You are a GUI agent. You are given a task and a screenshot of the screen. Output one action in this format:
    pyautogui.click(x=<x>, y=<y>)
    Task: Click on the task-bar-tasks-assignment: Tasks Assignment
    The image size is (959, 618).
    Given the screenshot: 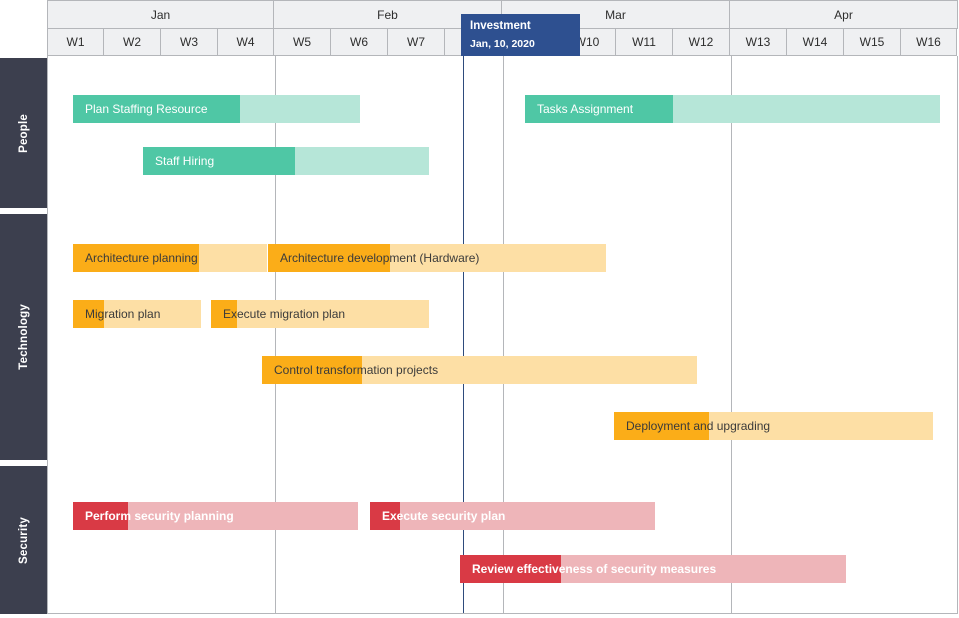 What is the action you would take?
    pyautogui.click(x=732, y=109)
    